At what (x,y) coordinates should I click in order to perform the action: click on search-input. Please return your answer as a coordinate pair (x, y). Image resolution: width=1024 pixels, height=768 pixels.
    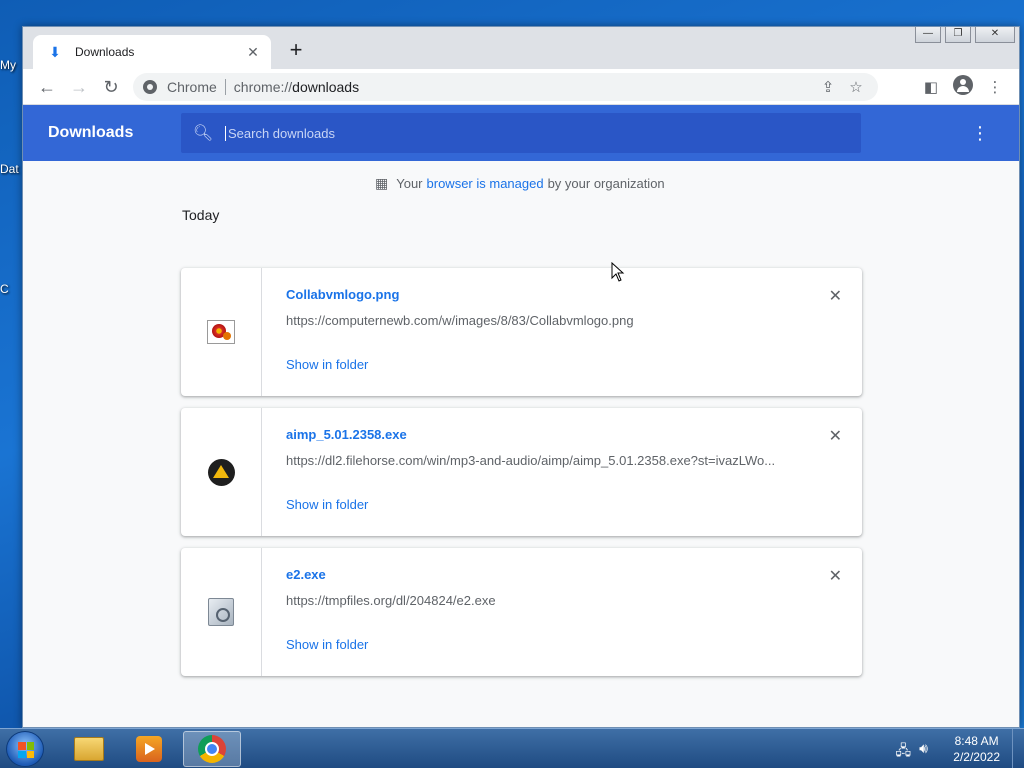
    Looking at the image, I should click on (525, 133).